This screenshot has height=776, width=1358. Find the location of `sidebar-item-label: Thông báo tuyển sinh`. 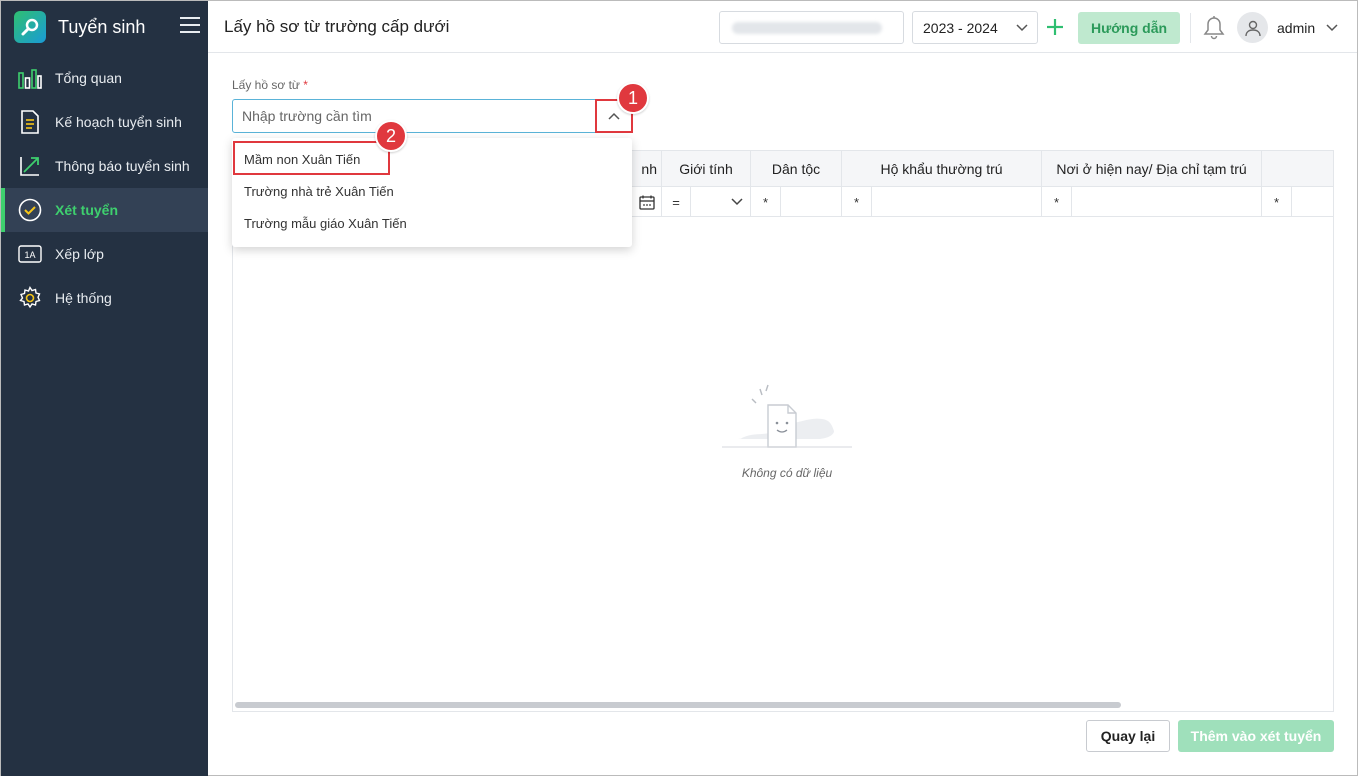

sidebar-item-label: Thông báo tuyển sinh is located at coordinates (122, 166).